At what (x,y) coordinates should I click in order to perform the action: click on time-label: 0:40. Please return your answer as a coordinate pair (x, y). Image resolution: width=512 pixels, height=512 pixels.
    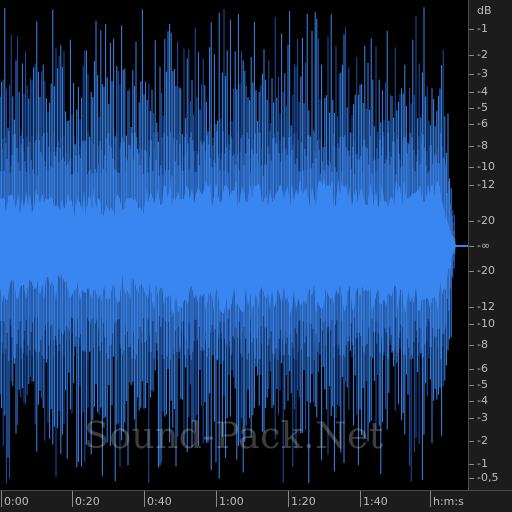
    Looking at the image, I should click on (159, 501).